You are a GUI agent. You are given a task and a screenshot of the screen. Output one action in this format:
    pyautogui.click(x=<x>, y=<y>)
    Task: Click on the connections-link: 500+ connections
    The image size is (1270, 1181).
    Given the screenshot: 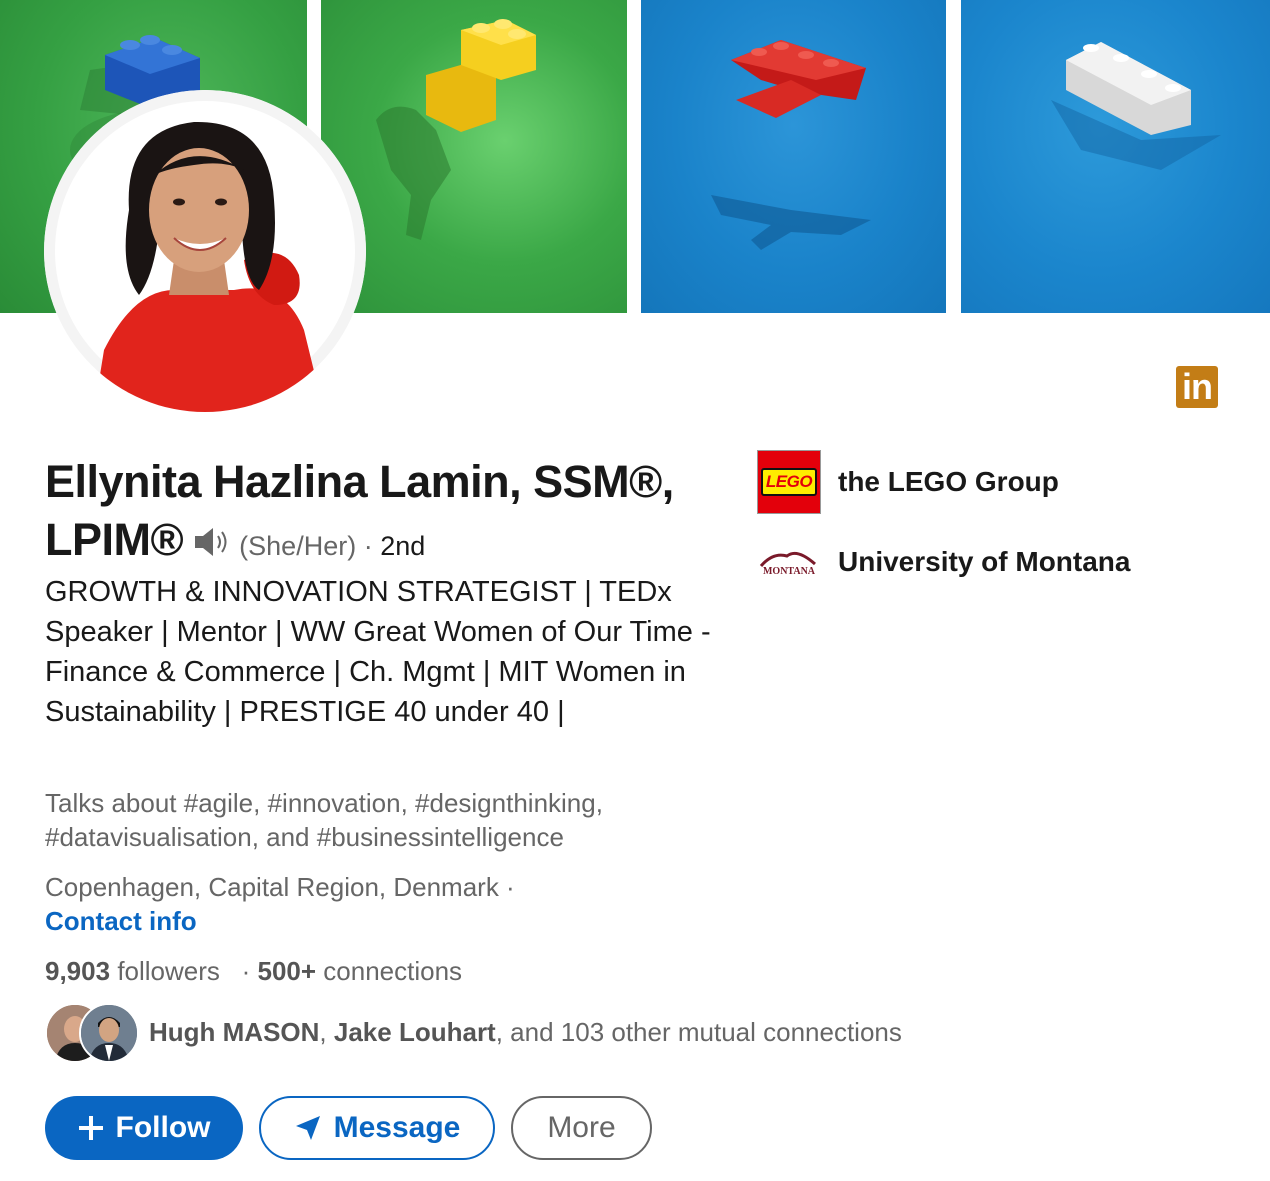 What is the action you would take?
    pyautogui.click(x=359, y=971)
    